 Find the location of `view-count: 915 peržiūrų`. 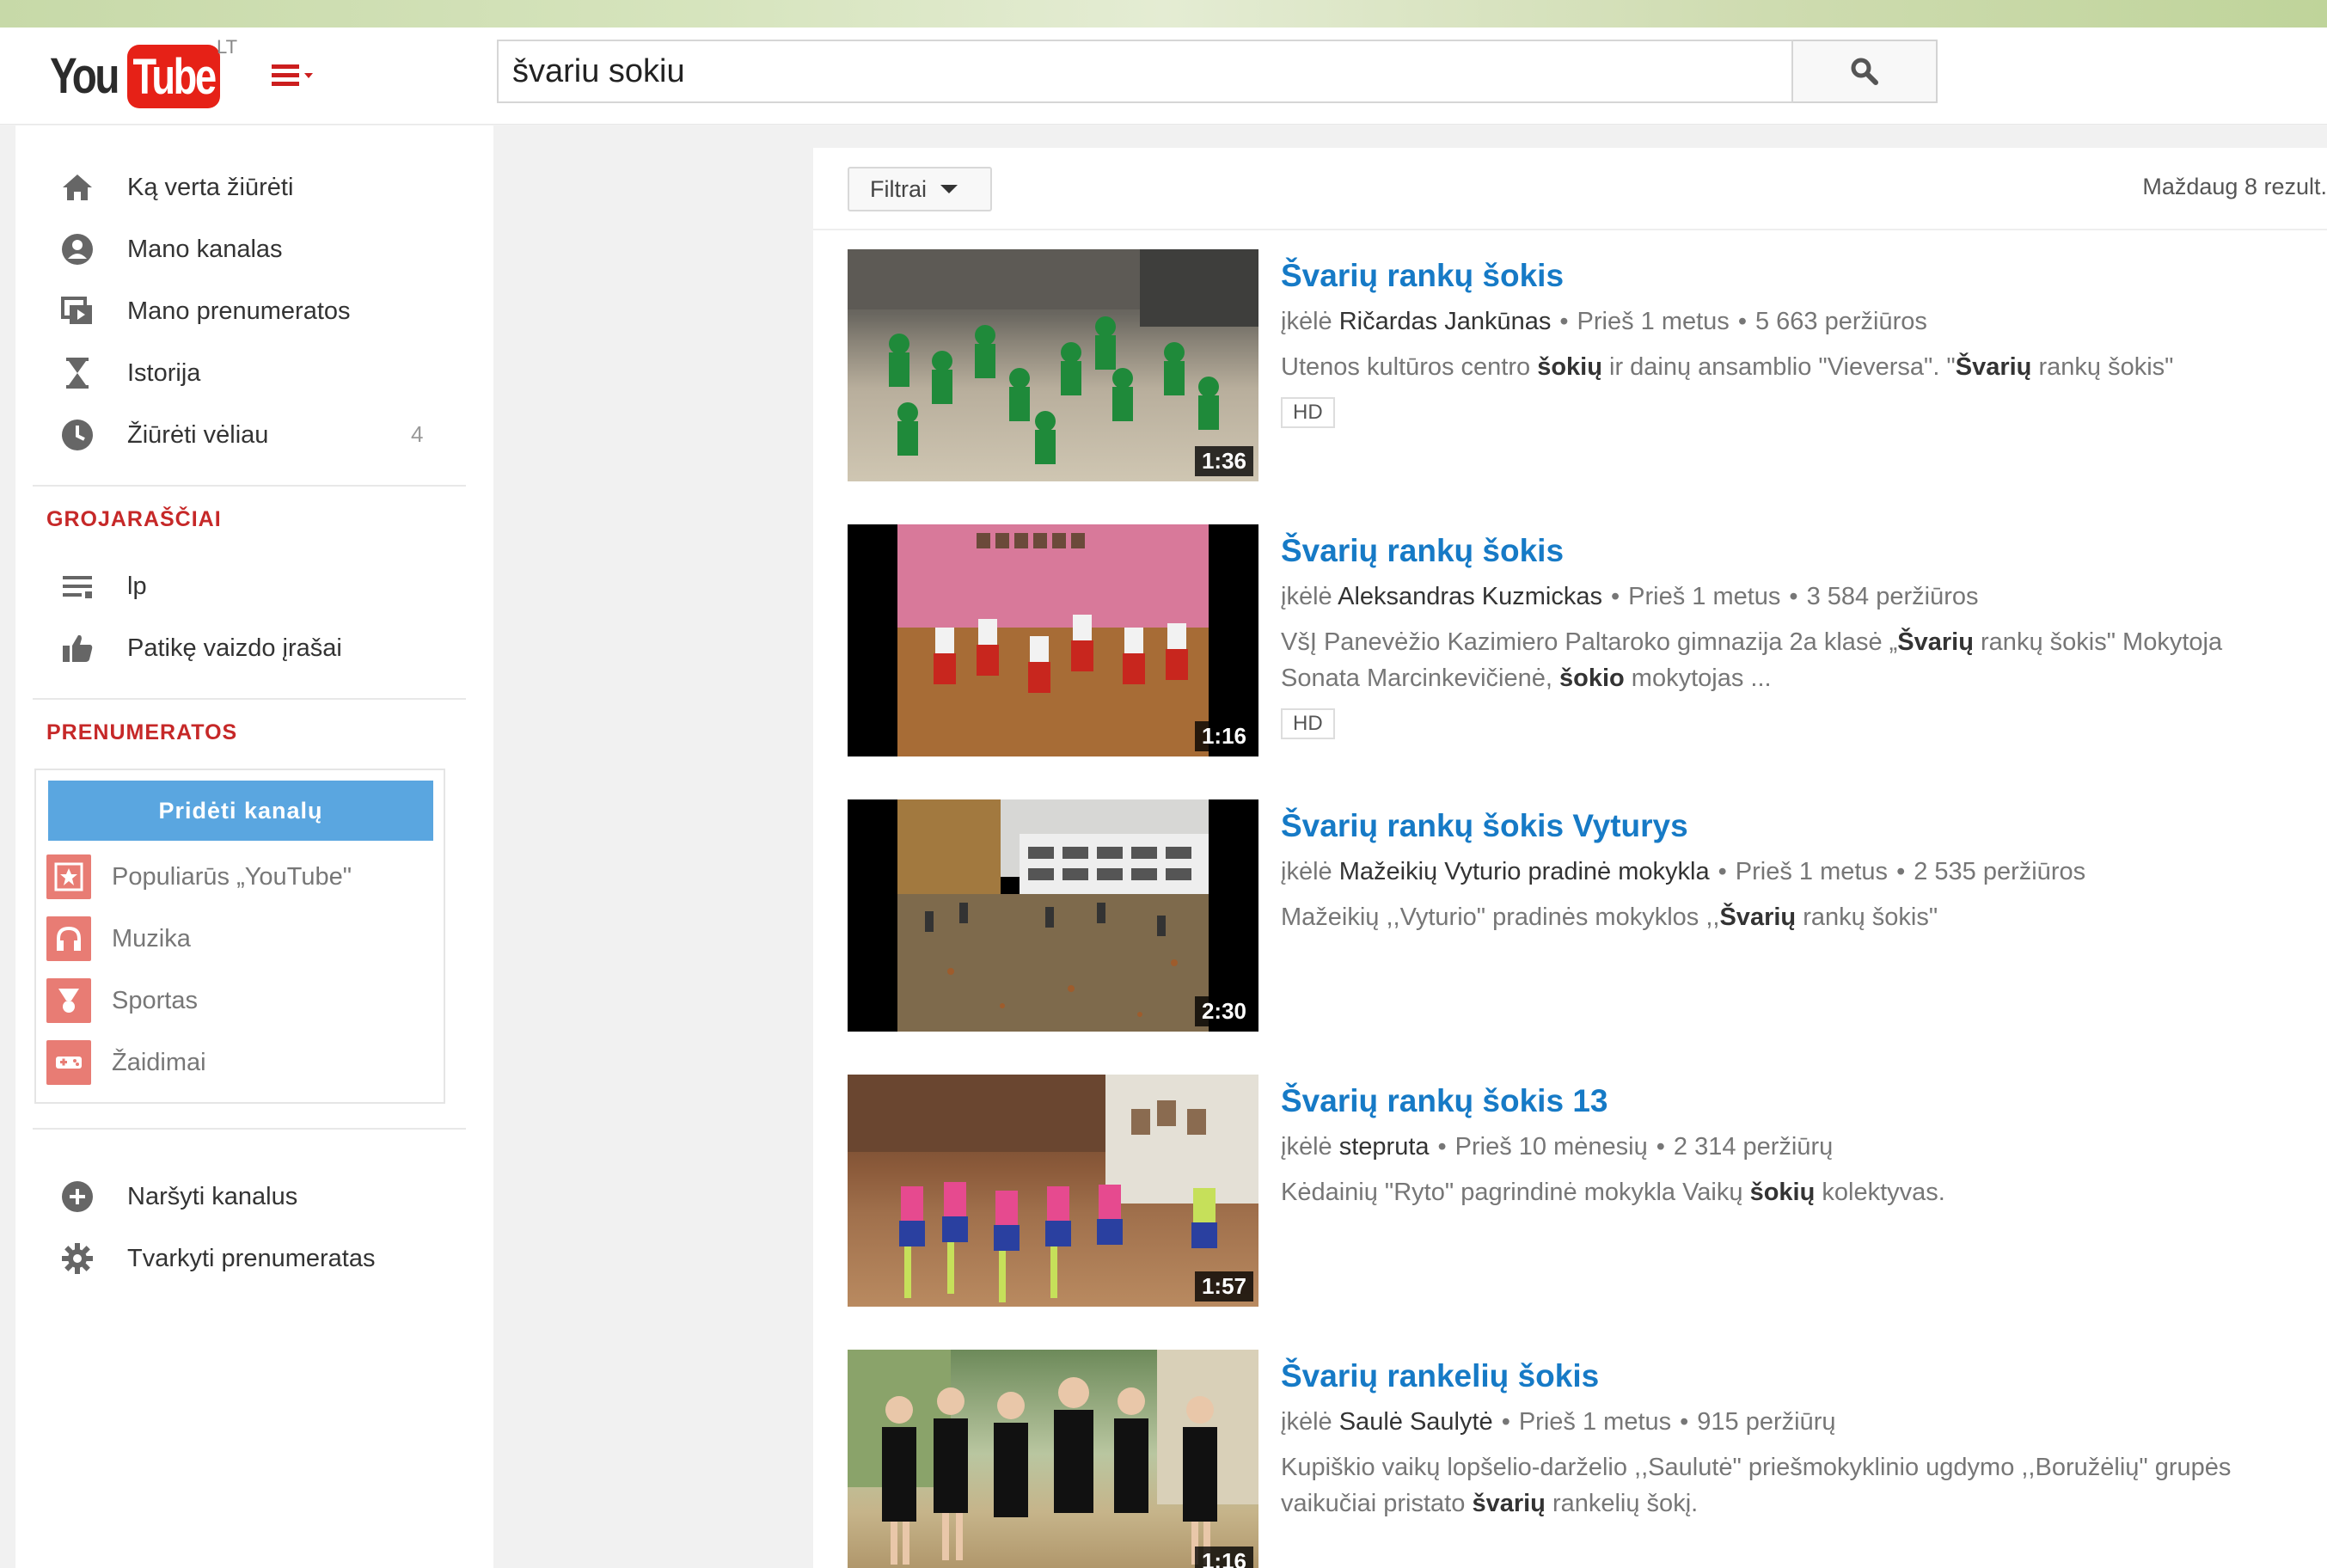

view-count: 915 peržiūrų is located at coordinates (1766, 1422).